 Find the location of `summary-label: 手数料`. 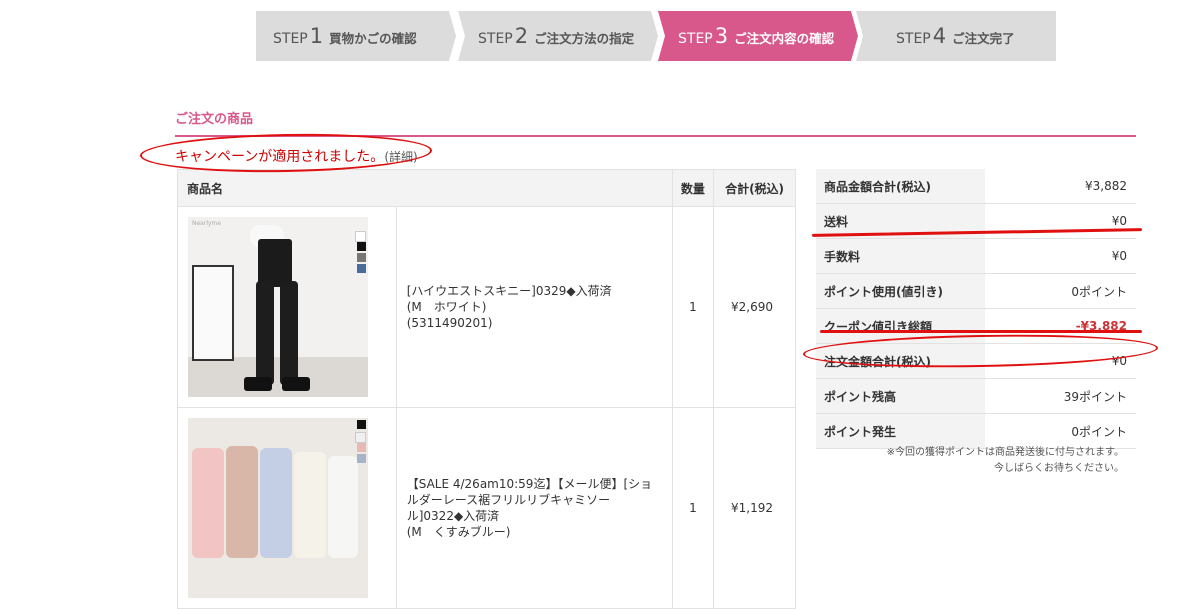

summary-label: 手数料 is located at coordinates (900, 256).